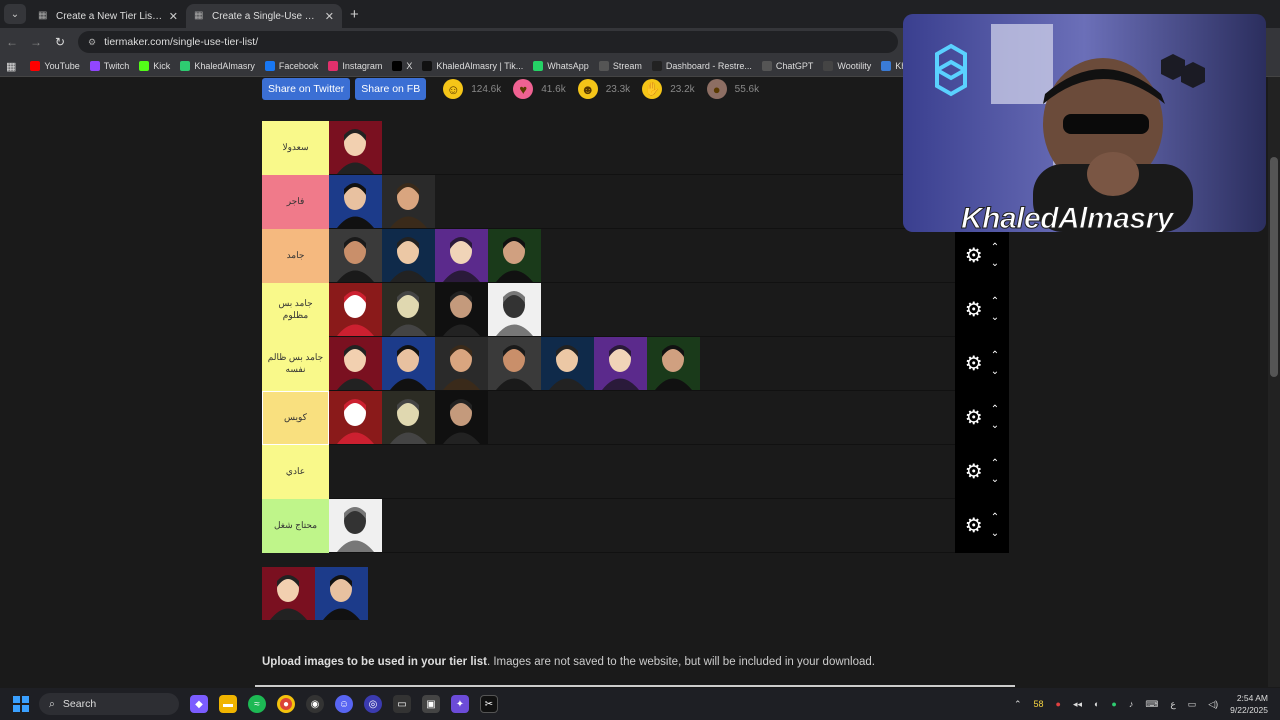 The height and width of the screenshot is (720, 1280). Describe the element at coordinates (373, 704) in the screenshot. I see `app-icon: ◎` at that location.